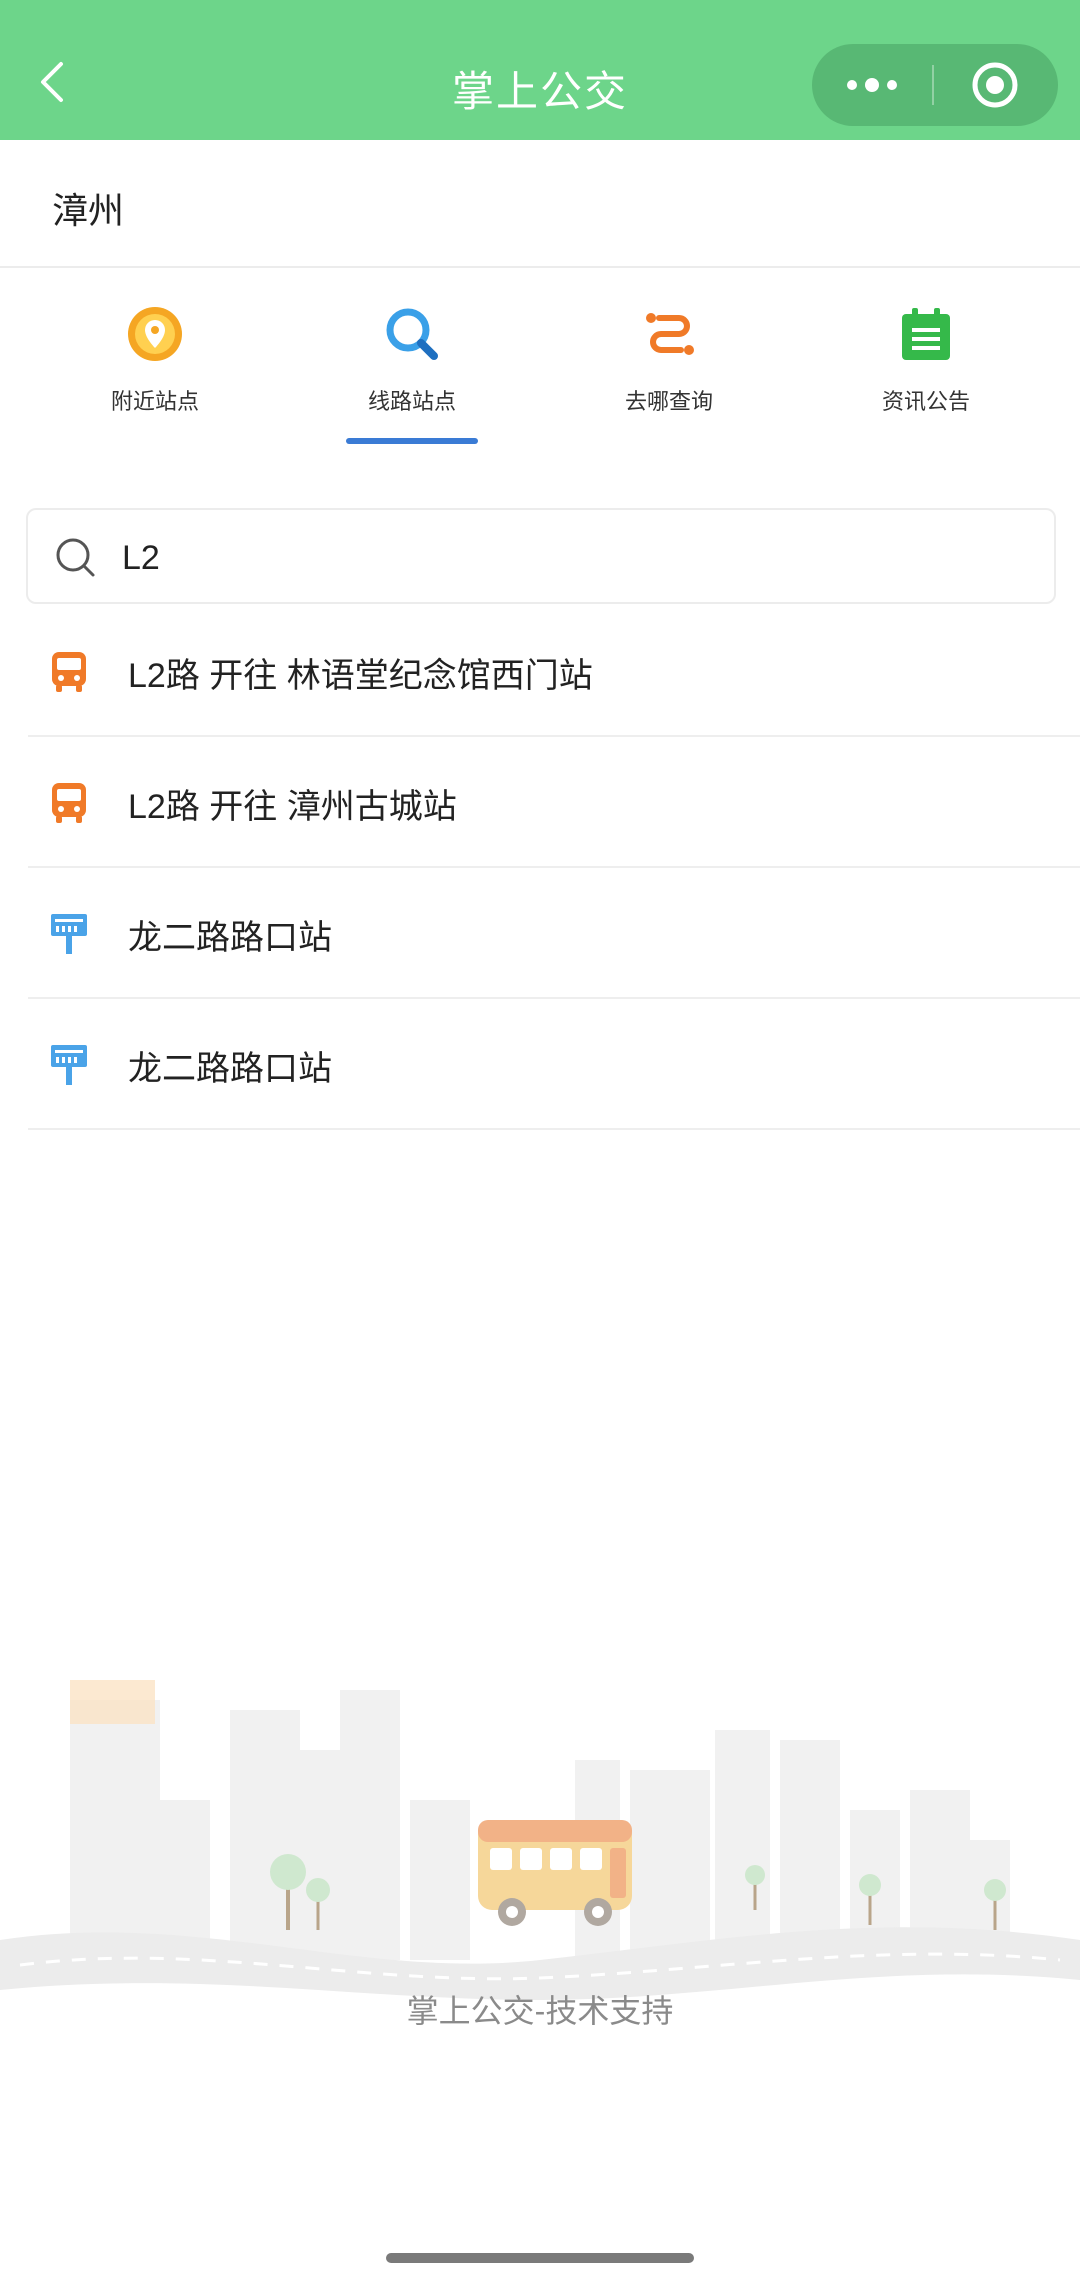  What do you see at coordinates (925, 401) in the screenshot?
I see `tab-label: 资讯公告` at bounding box center [925, 401].